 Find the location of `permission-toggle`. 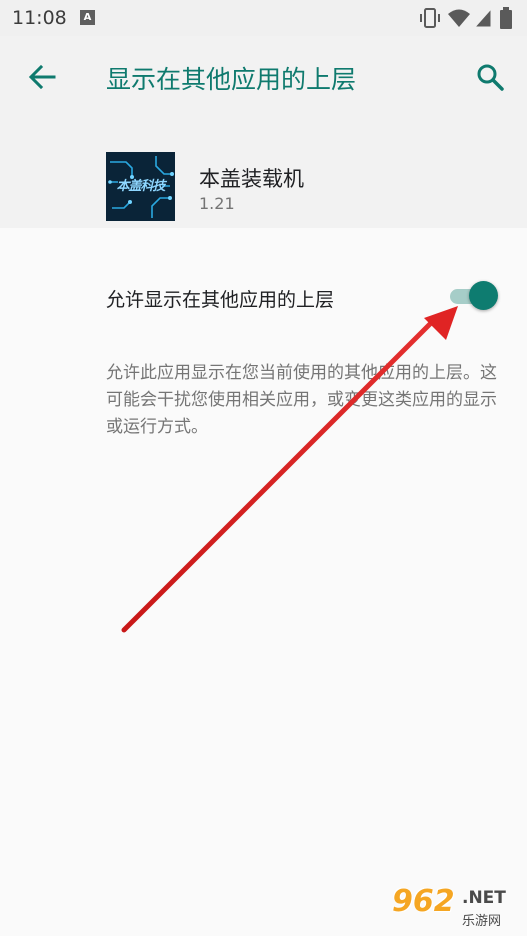

permission-toggle is located at coordinates (473, 296).